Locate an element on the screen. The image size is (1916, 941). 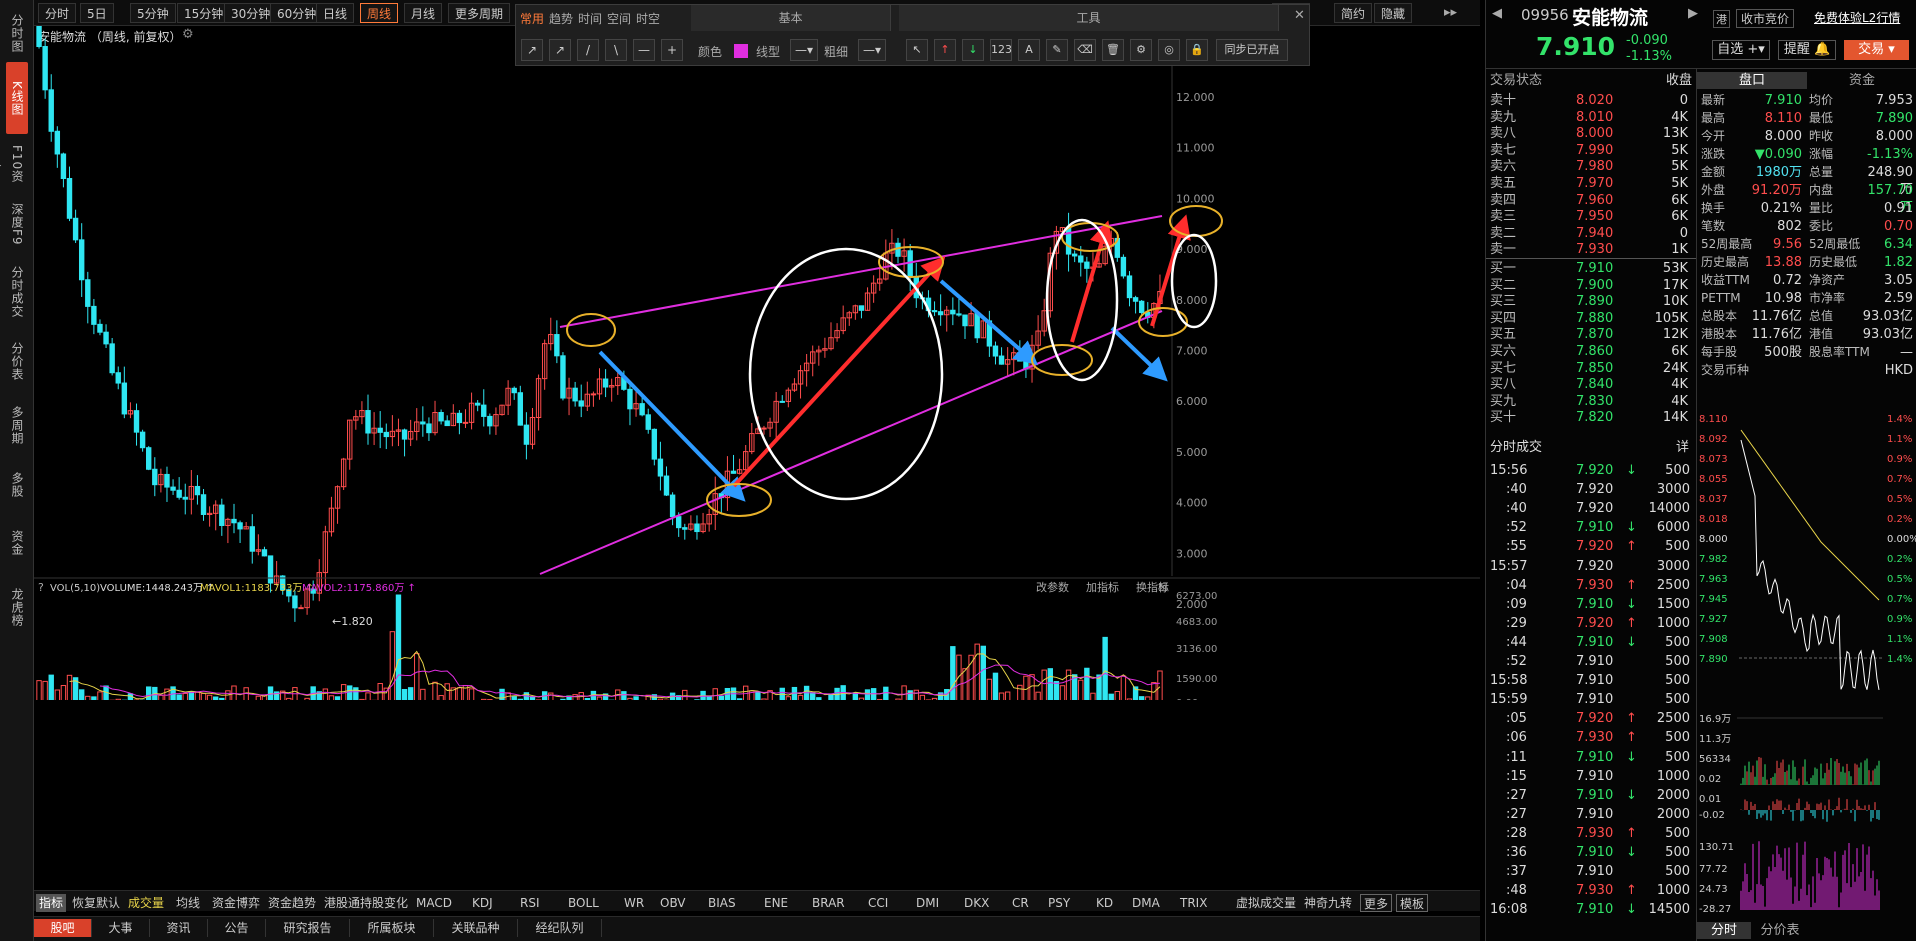
l2-link: 免费体验L2行情 is located at coordinates (1857, 17).